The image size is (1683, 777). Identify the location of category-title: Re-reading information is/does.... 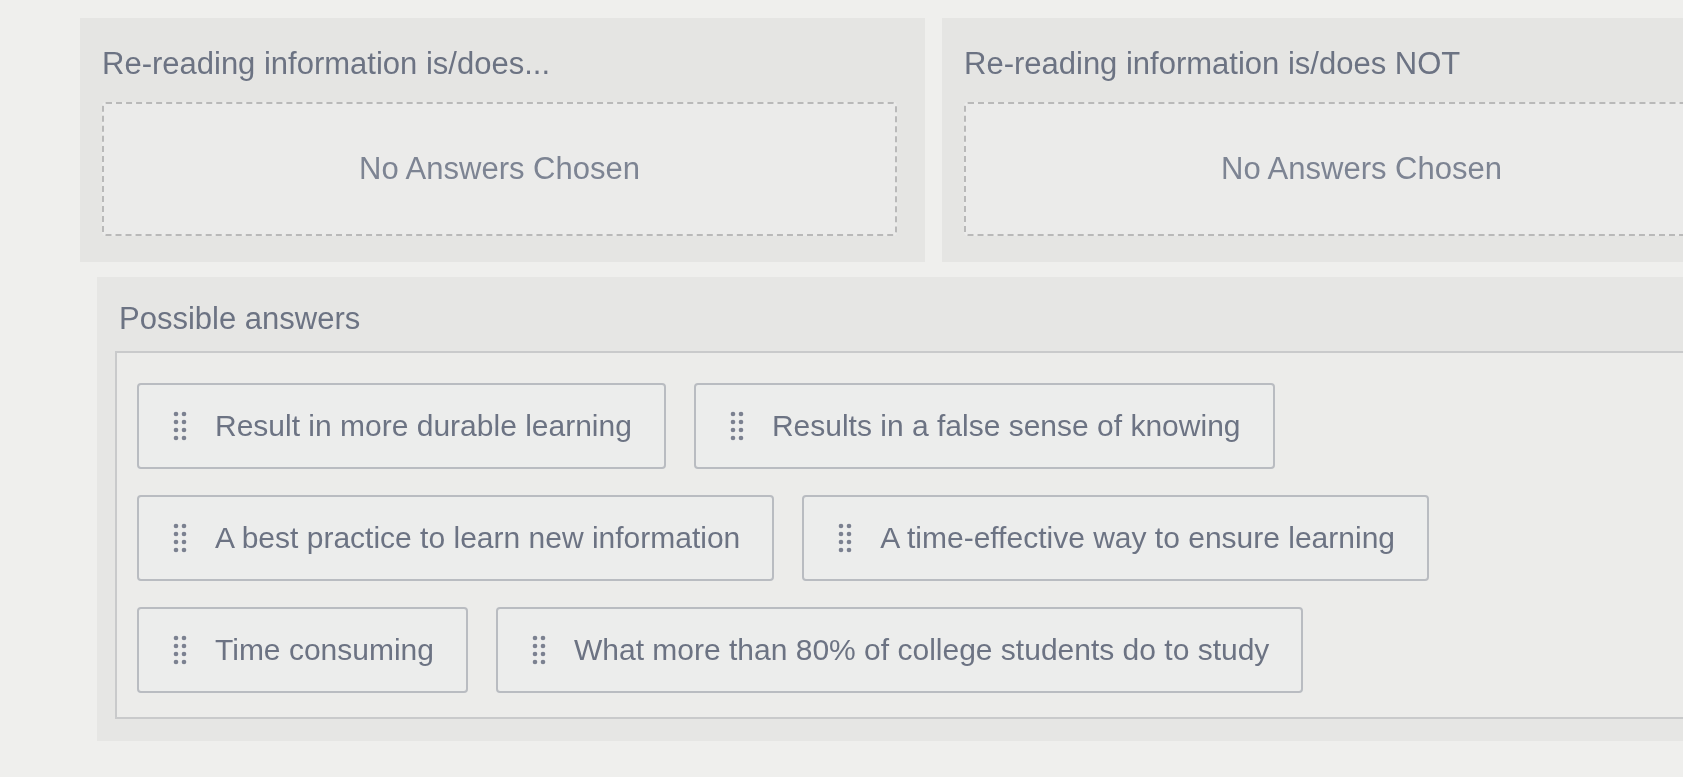
(326, 64).